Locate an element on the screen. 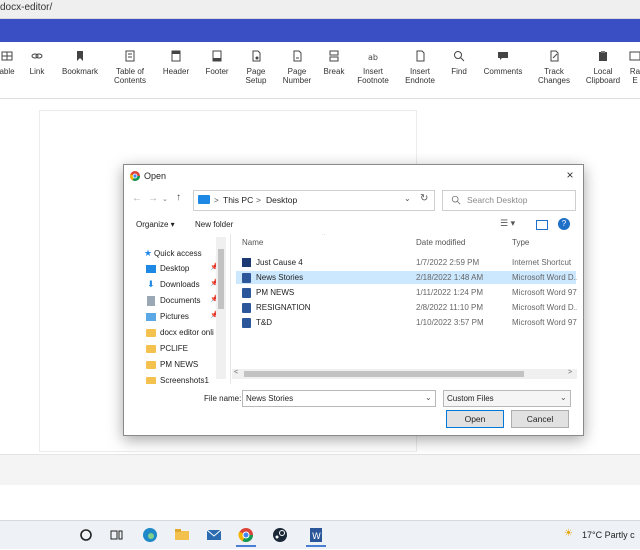 This screenshot has width=640, height=550. chrome-taskbar-icon is located at coordinates (246, 536).